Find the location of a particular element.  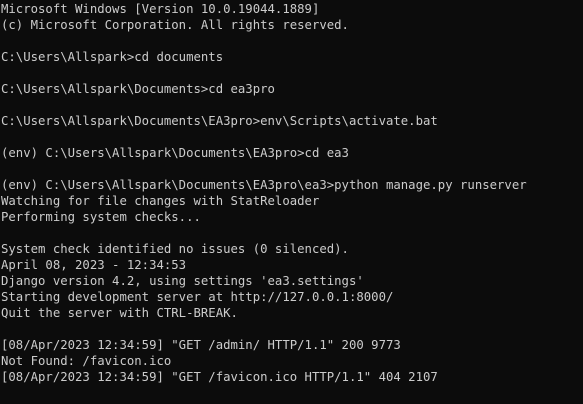

console-line-output: April 08, 2023 - 12:34:53 is located at coordinates (94, 265).